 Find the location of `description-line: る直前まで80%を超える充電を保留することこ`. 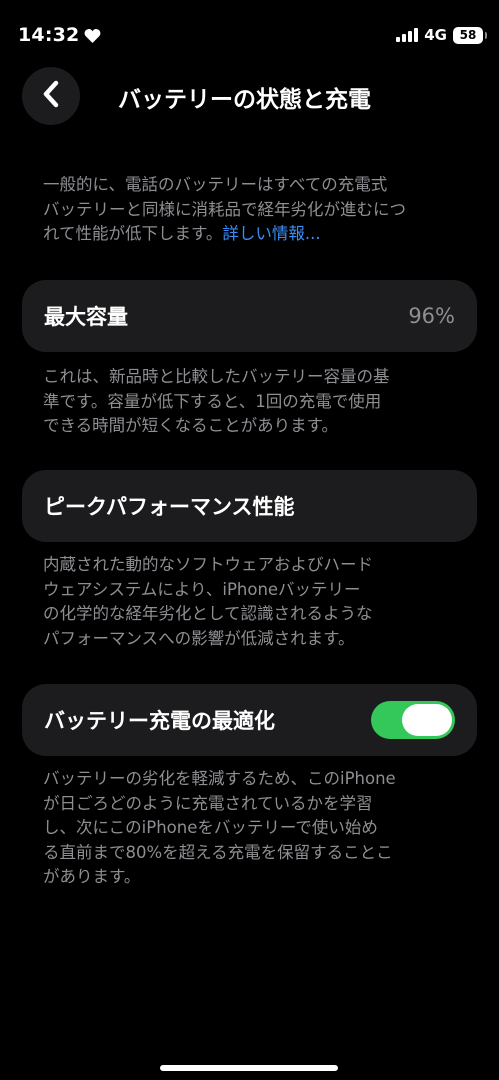

description-line: る直前まで80%を超える充電を保留することこ is located at coordinates (218, 852).